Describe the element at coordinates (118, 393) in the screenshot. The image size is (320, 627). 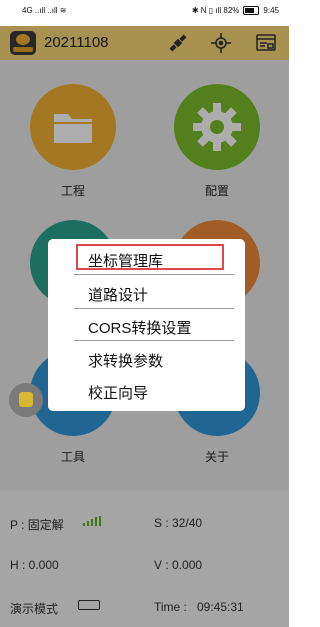
I see `menu-item-label: 校正向导` at that location.